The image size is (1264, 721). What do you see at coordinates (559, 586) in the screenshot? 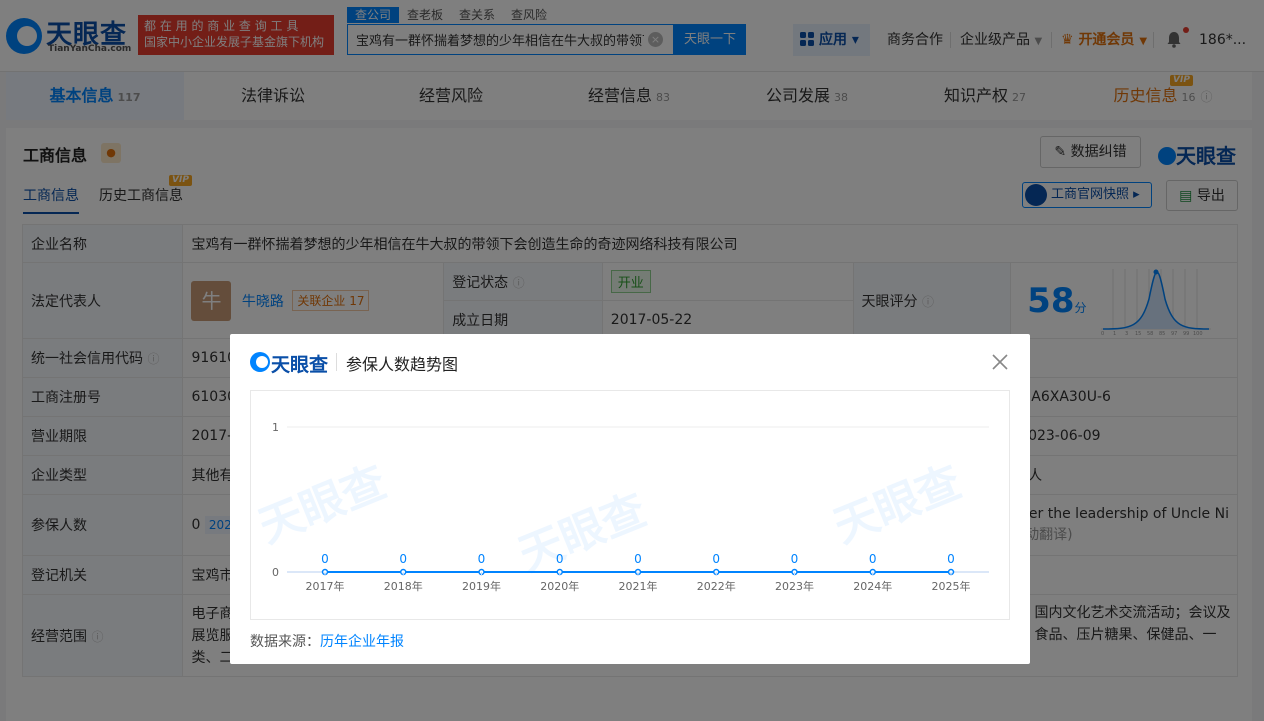
I see `x-tick-label: 2020年` at bounding box center [559, 586].